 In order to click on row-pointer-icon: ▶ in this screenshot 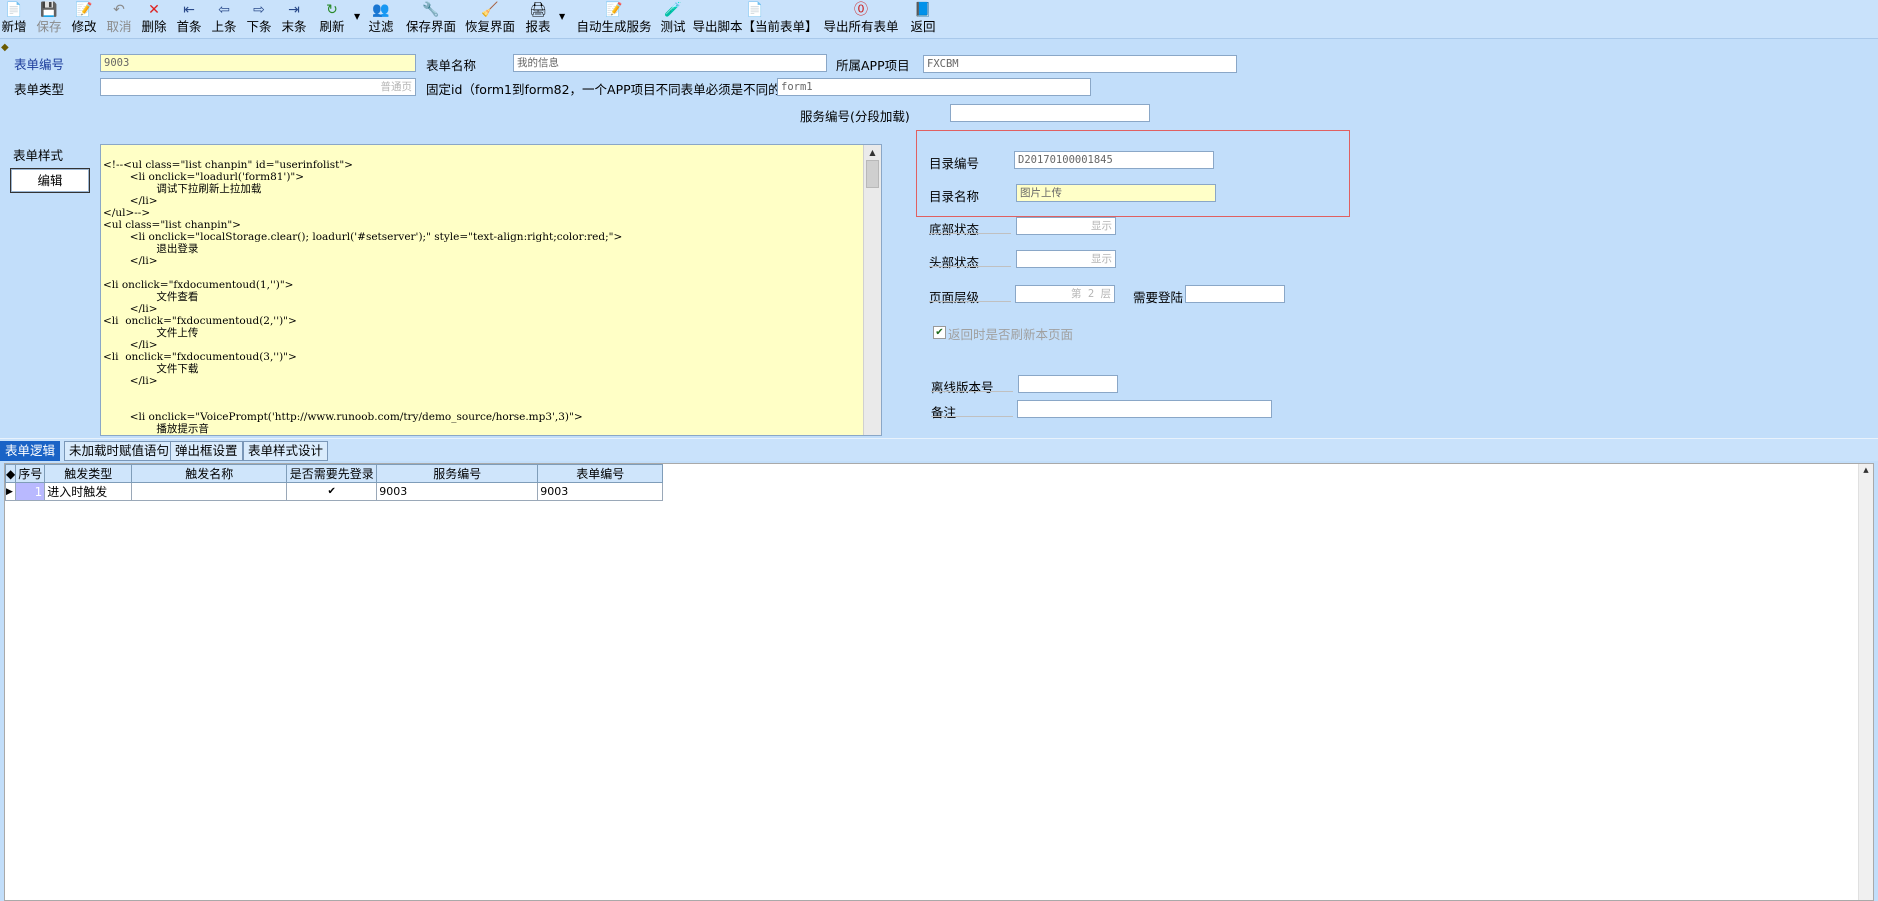, I will do `click(10, 491)`.